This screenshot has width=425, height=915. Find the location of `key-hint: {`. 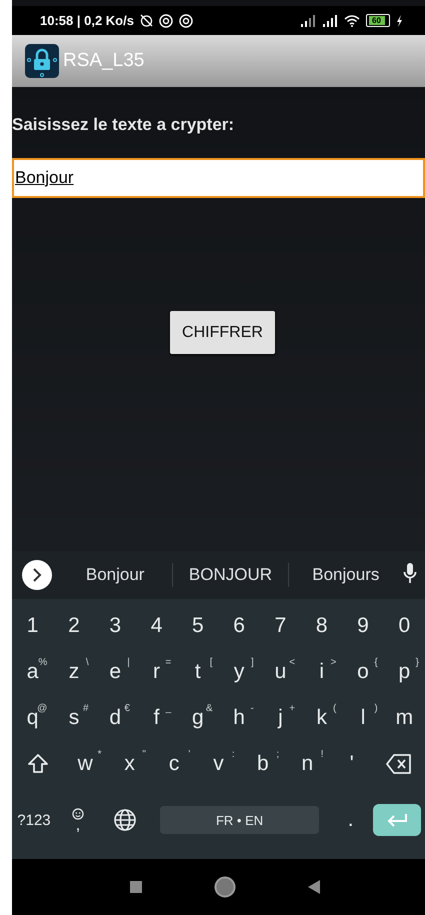

key-hint: { is located at coordinates (376, 662).